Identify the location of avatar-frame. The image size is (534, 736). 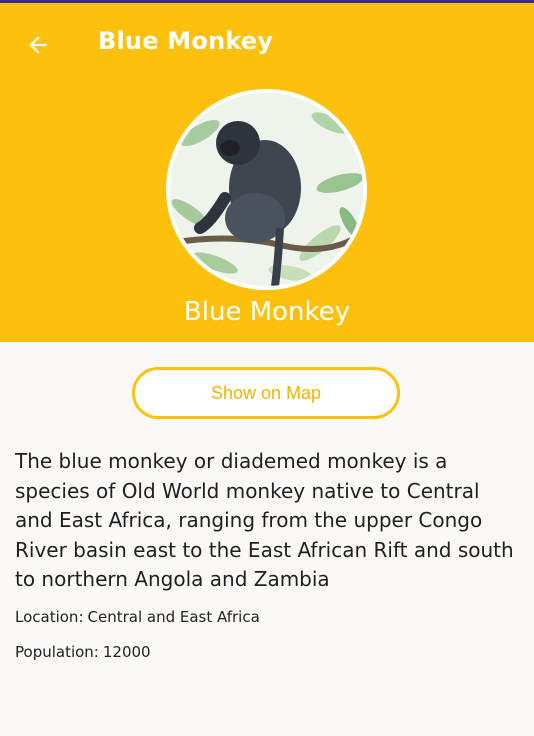
(266, 189).